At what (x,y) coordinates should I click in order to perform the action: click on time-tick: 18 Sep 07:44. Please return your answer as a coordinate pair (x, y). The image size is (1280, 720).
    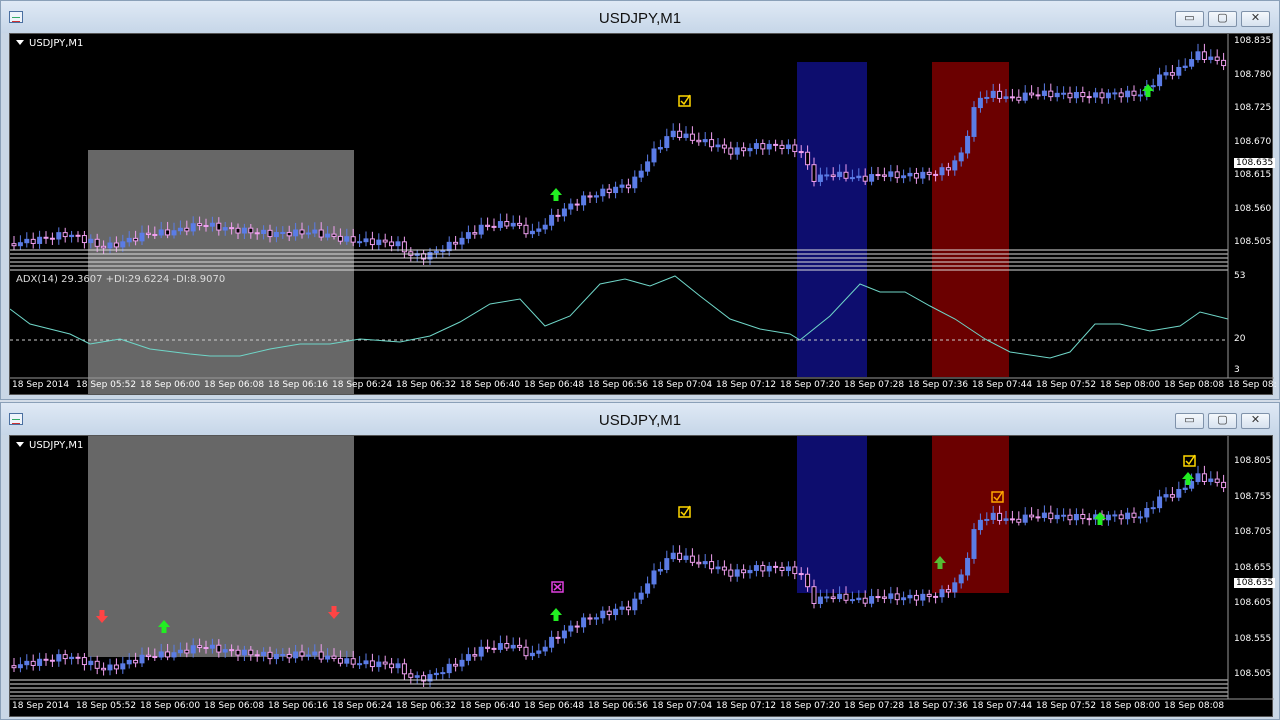
    Looking at the image, I should click on (1002, 706).